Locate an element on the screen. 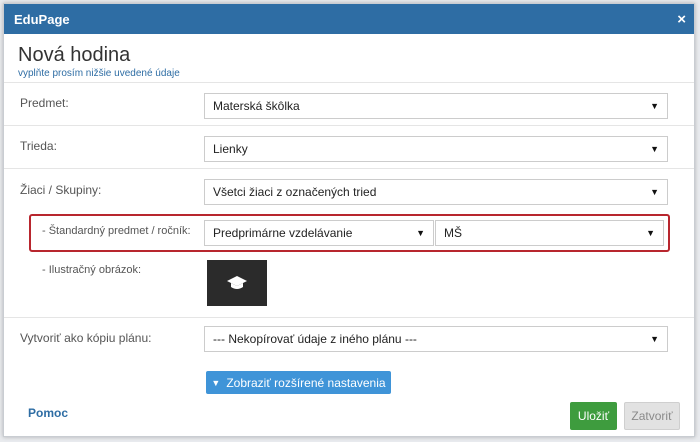  students-select: Všetci žiaci z označených tried ▼ is located at coordinates (436, 192).